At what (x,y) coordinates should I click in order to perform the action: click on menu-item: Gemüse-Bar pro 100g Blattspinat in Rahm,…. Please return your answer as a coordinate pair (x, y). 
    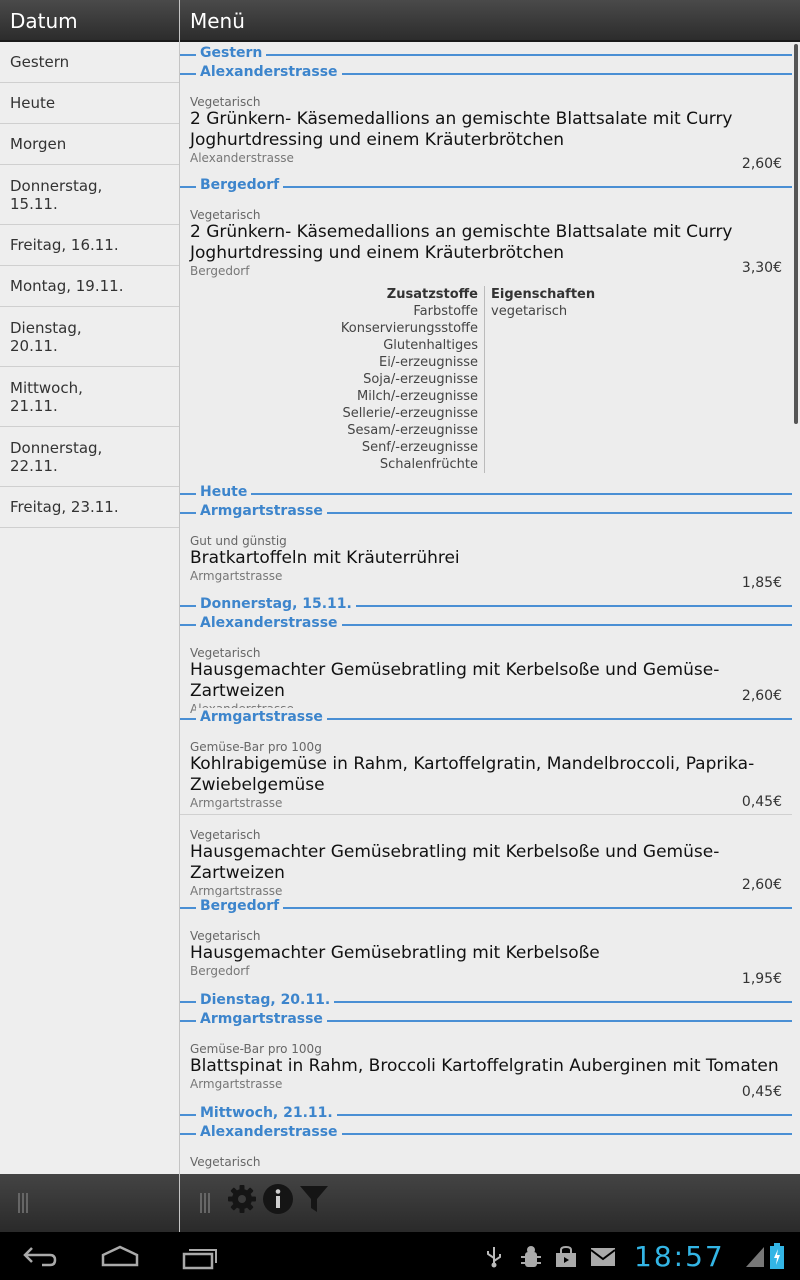
    Looking at the image, I should click on (486, 1066).